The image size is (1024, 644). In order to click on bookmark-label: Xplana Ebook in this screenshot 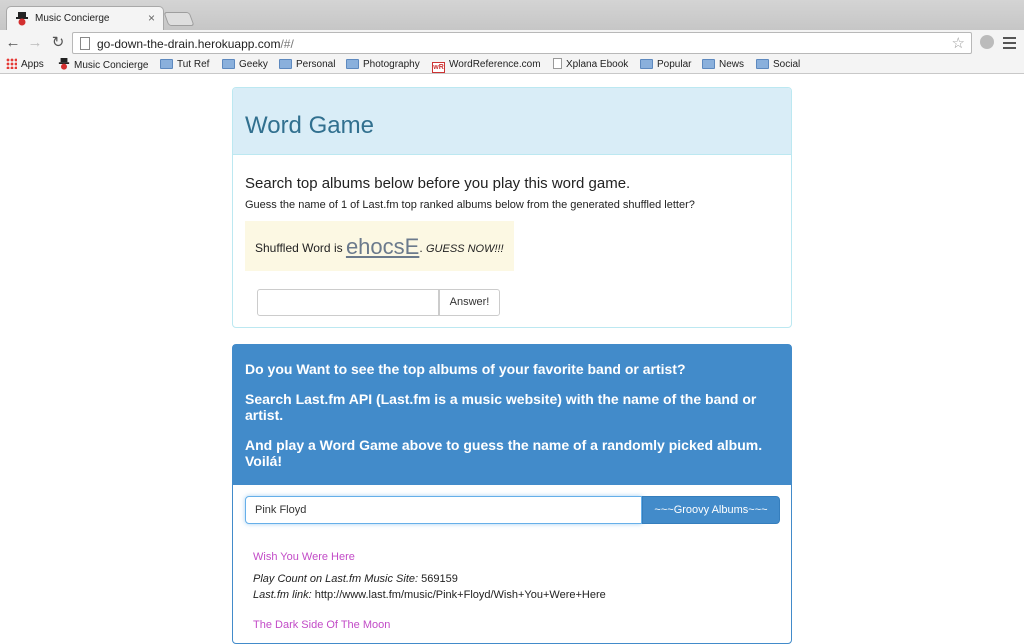, I will do `click(597, 64)`.